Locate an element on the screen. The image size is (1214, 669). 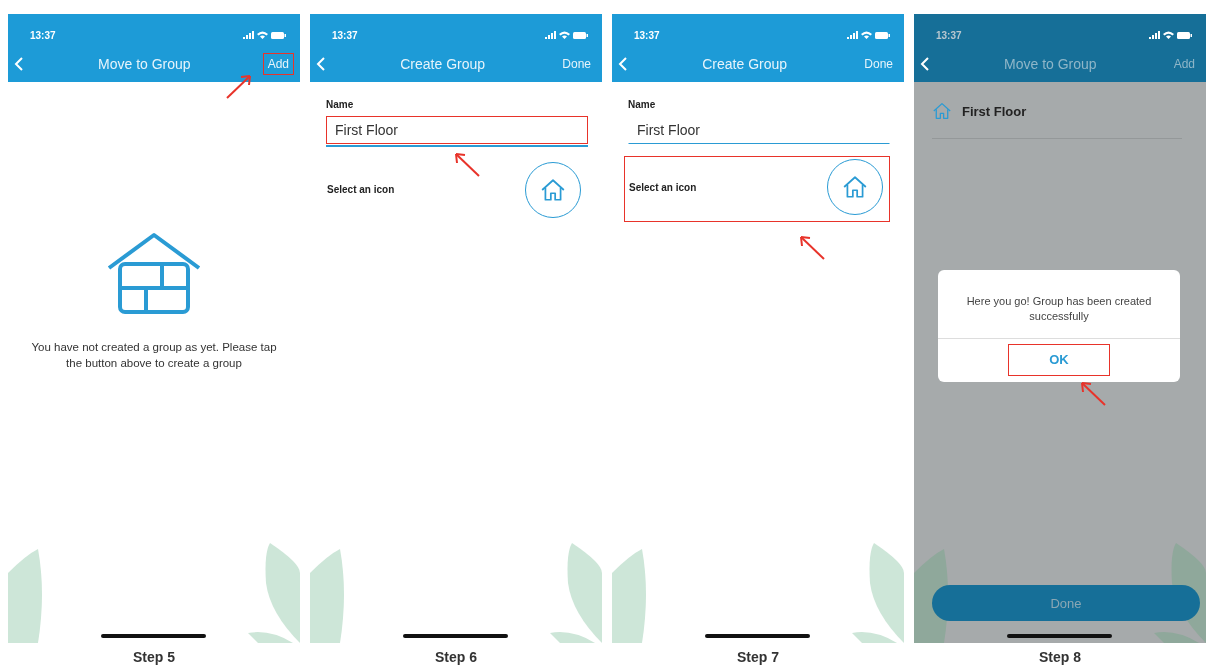
ok-button: OK is located at coordinates (1059, 359).